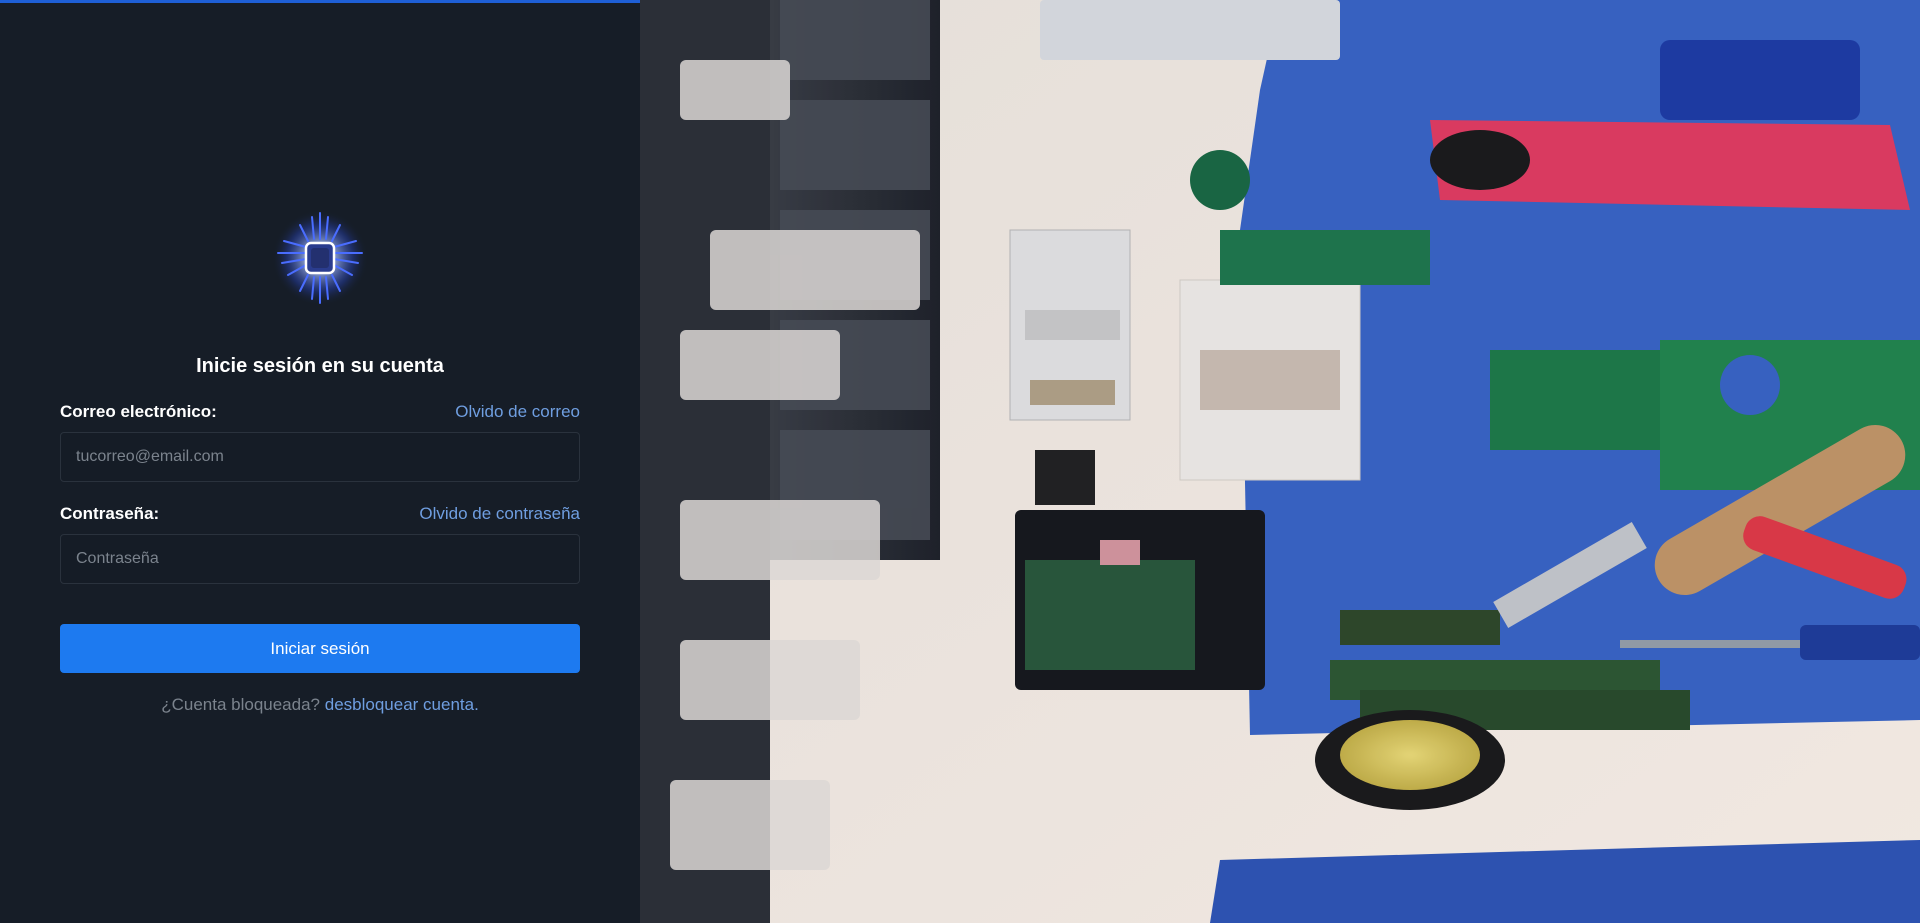 The image size is (1920, 923). Describe the element at coordinates (517, 412) in the screenshot. I see `forgot-email-link: Olvido de correo` at that location.